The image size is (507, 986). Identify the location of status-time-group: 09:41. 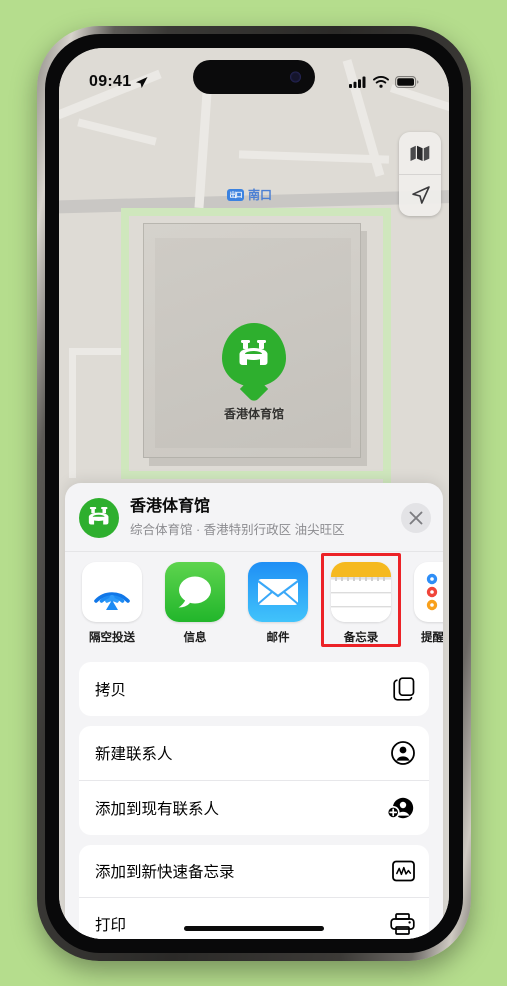
(118, 82).